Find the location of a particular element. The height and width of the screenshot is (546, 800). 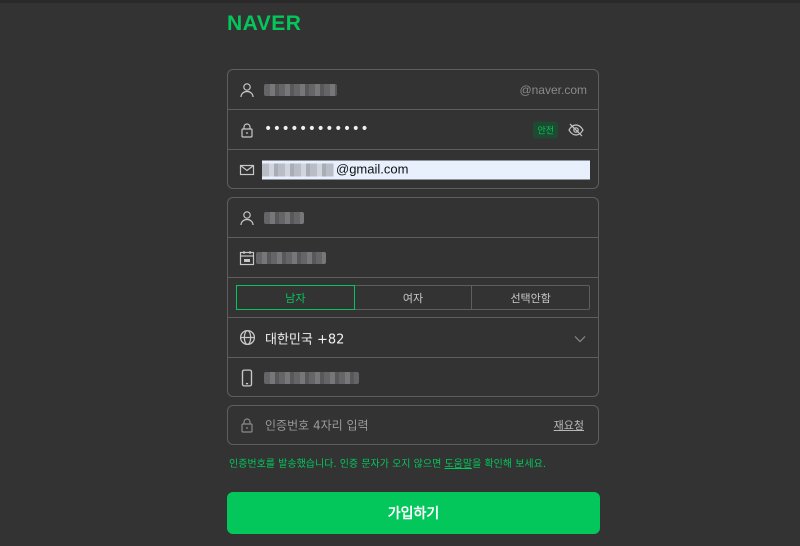

naver-logo: NAVER is located at coordinates (264, 24).